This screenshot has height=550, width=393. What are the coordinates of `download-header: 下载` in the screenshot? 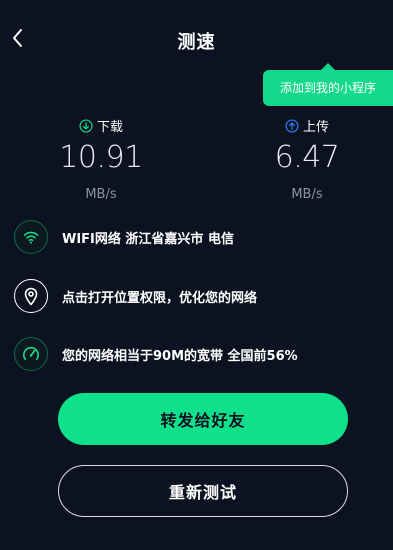 It's located at (101, 125).